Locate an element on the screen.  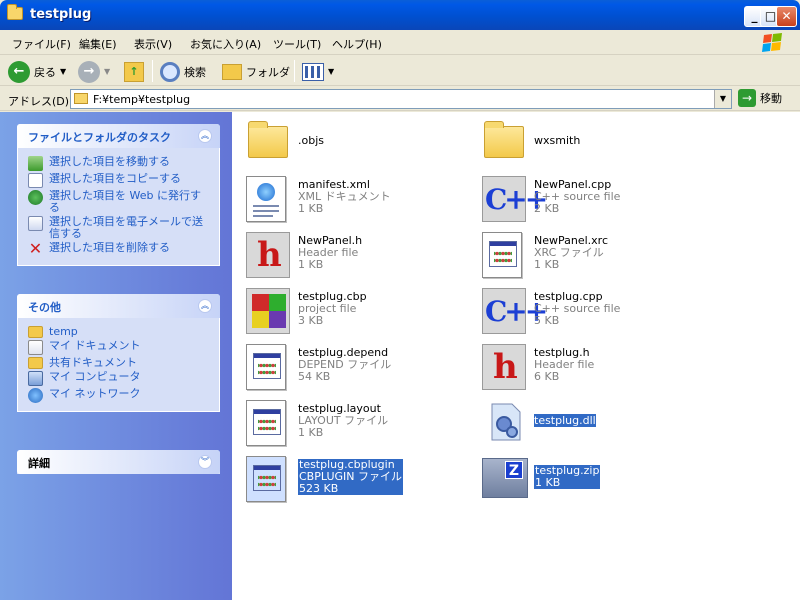
menu-favorites: お気に入り(A) is located at coordinates (225, 44).